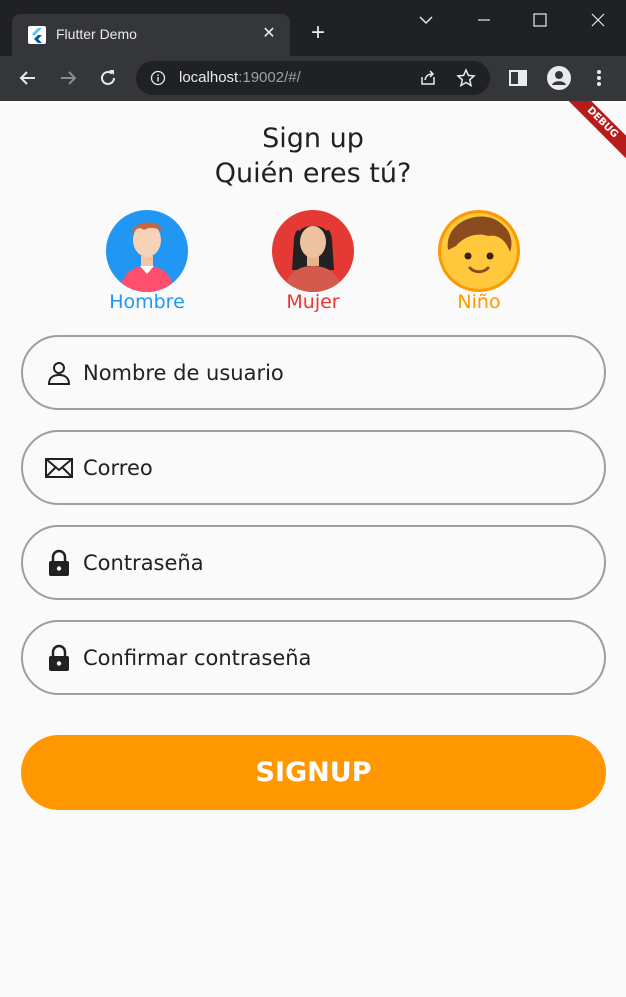 This screenshot has height=997, width=626. What do you see at coordinates (428, 78) in the screenshot?
I see `share-icon` at bounding box center [428, 78].